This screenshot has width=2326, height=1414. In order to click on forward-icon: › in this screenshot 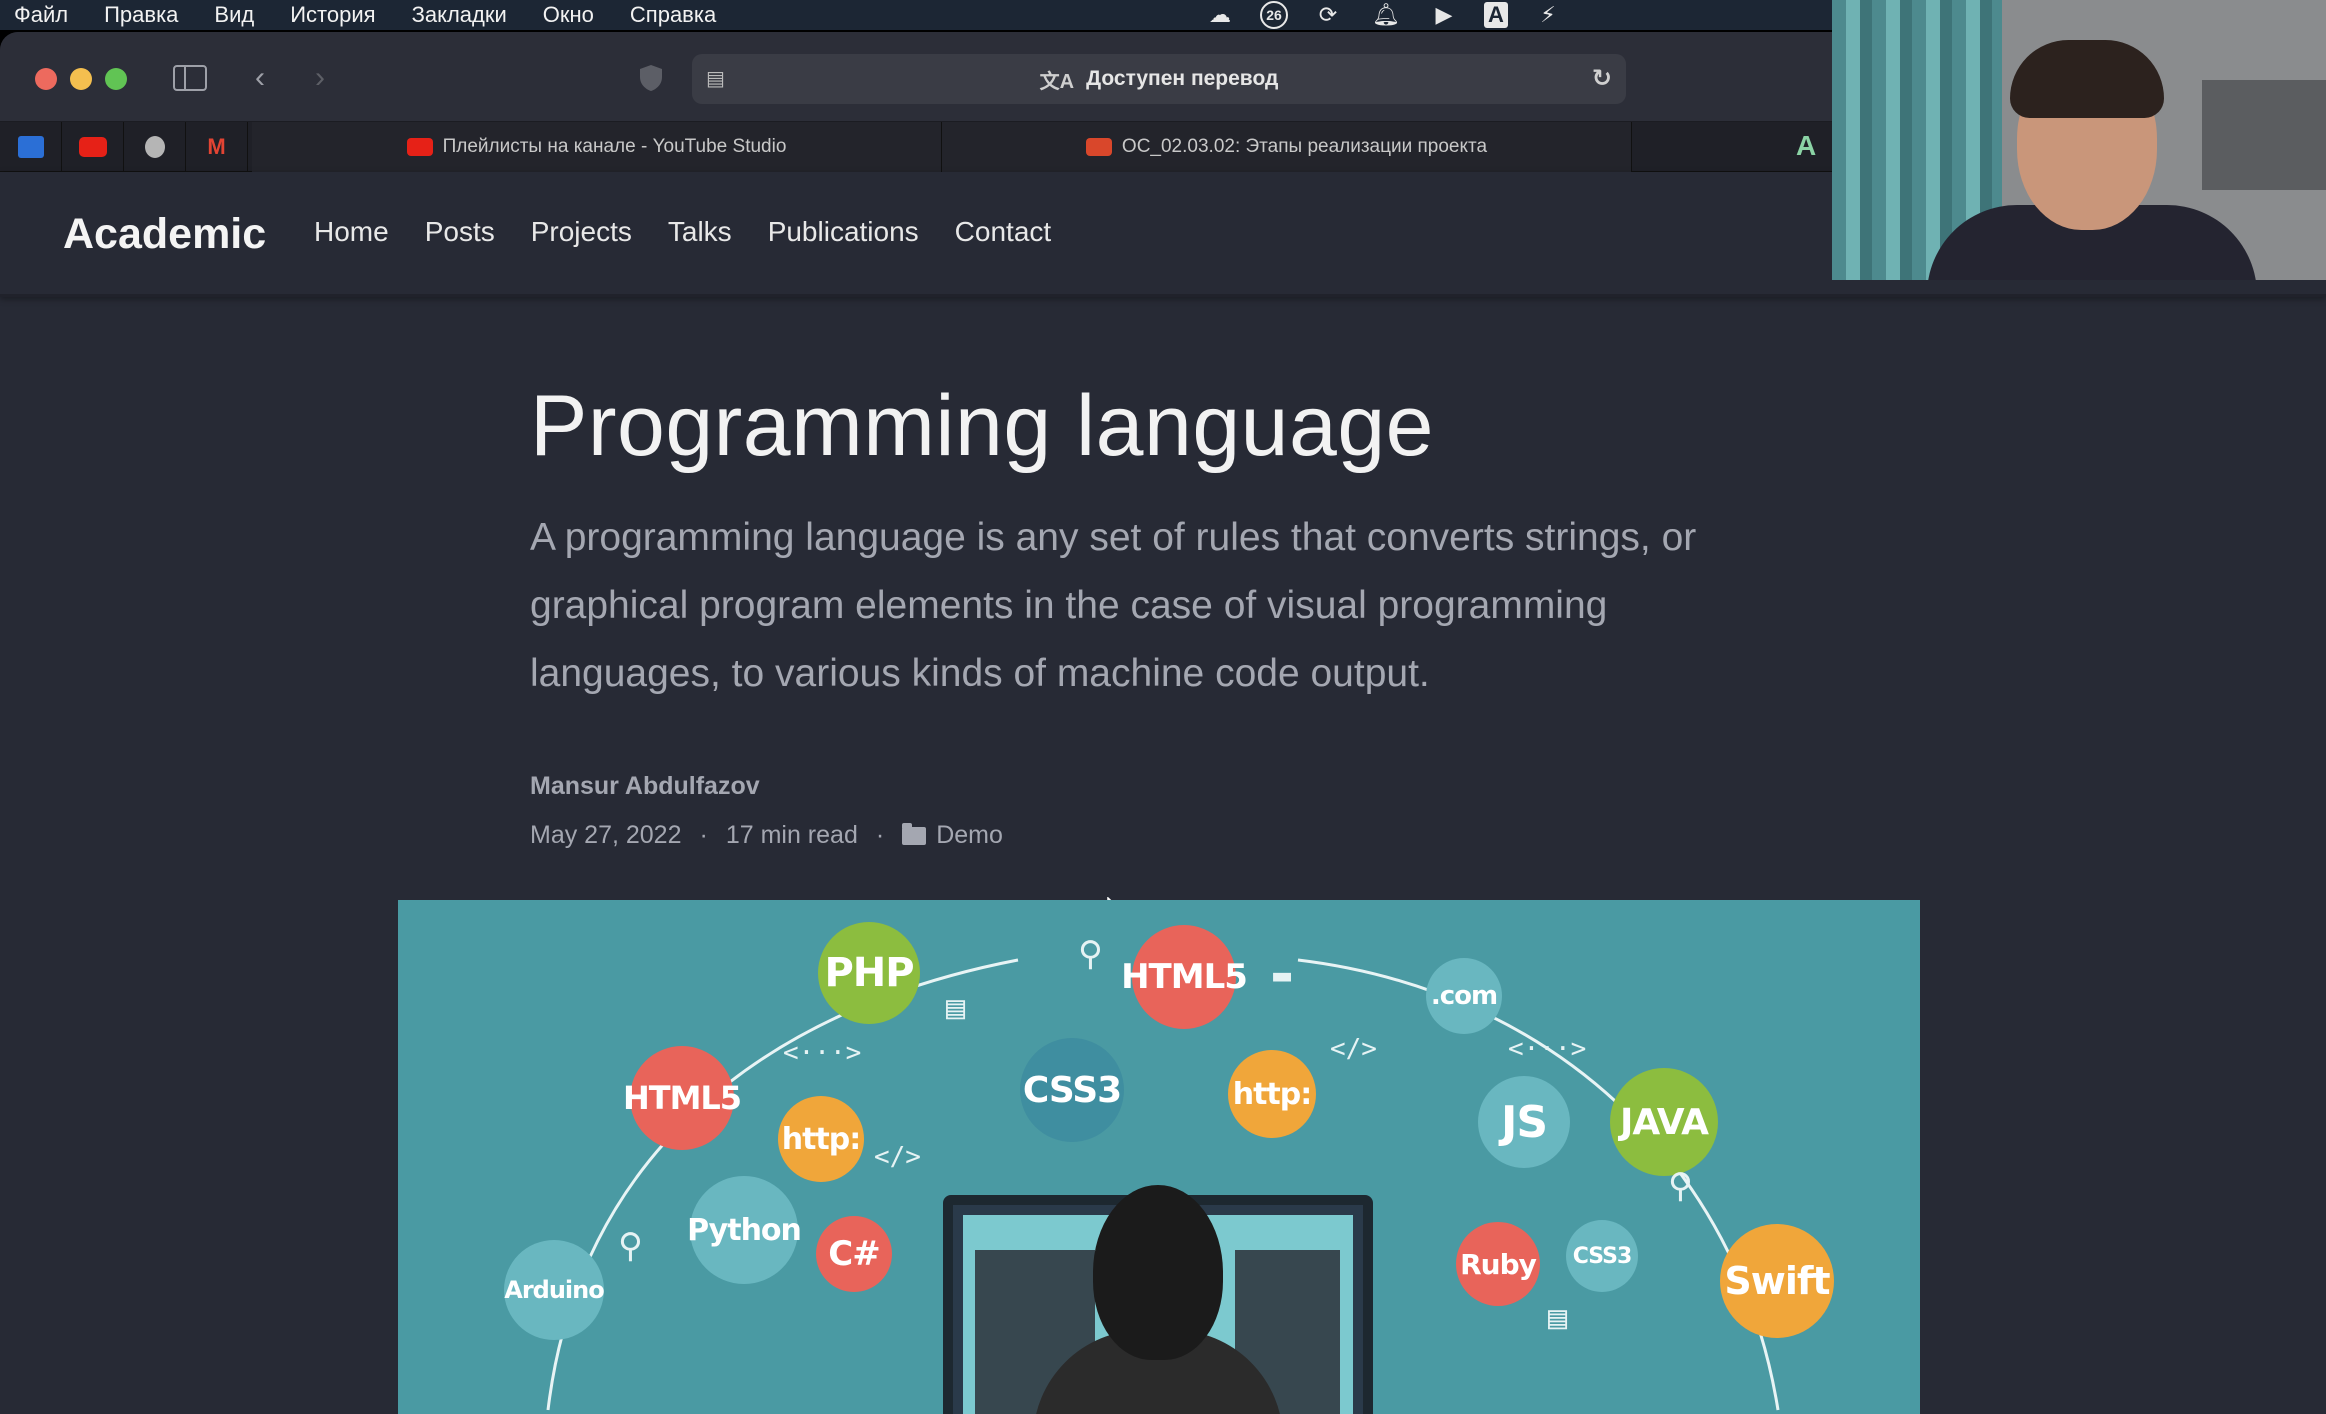, I will do `click(320, 78)`.